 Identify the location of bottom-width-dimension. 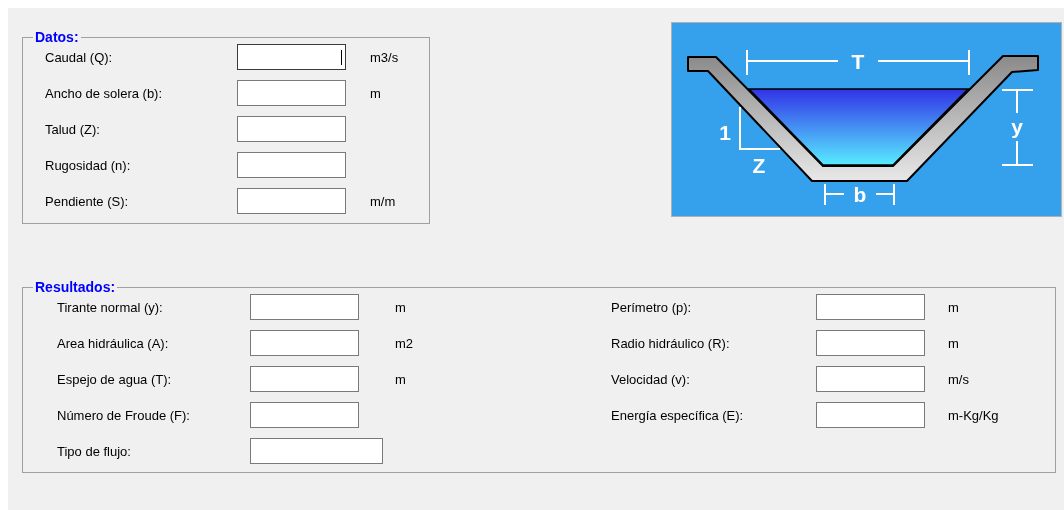
(859, 194).